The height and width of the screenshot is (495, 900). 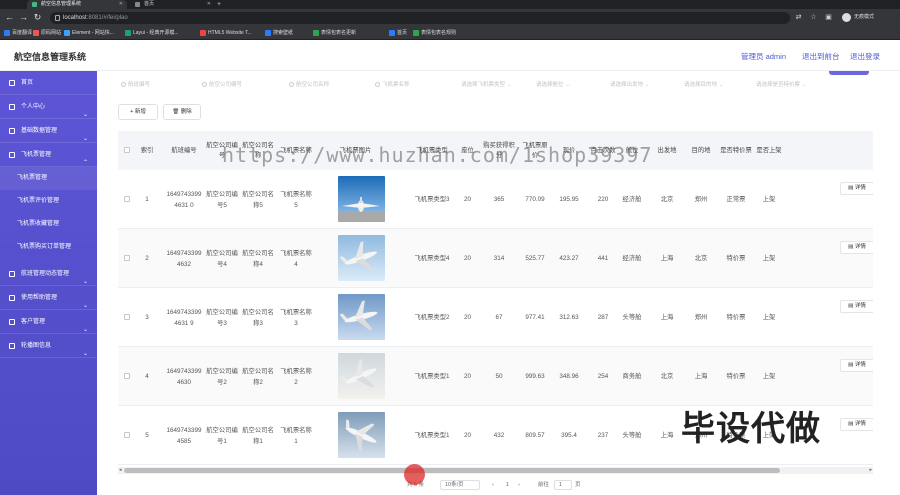 What do you see at coordinates (279, 33) in the screenshot?
I see `bookmark-item: 搜索壁纸` at bounding box center [279, 33].